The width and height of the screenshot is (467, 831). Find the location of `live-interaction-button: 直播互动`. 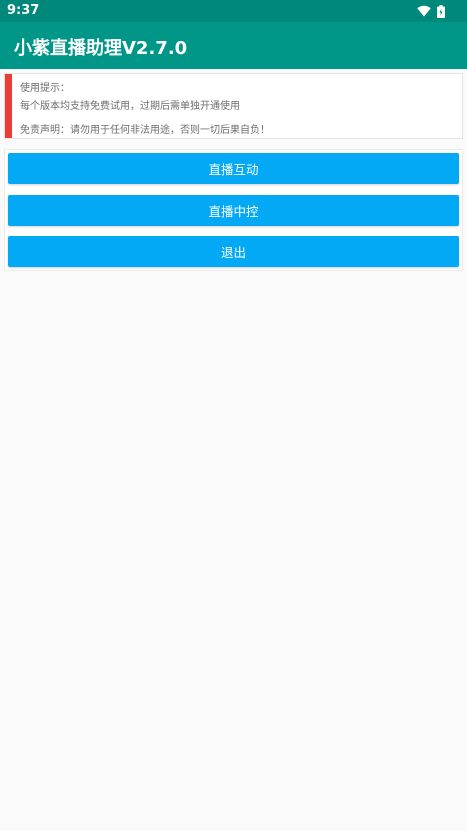

live-interaction-button: 直播互动 is located at coordinates (233, 168).